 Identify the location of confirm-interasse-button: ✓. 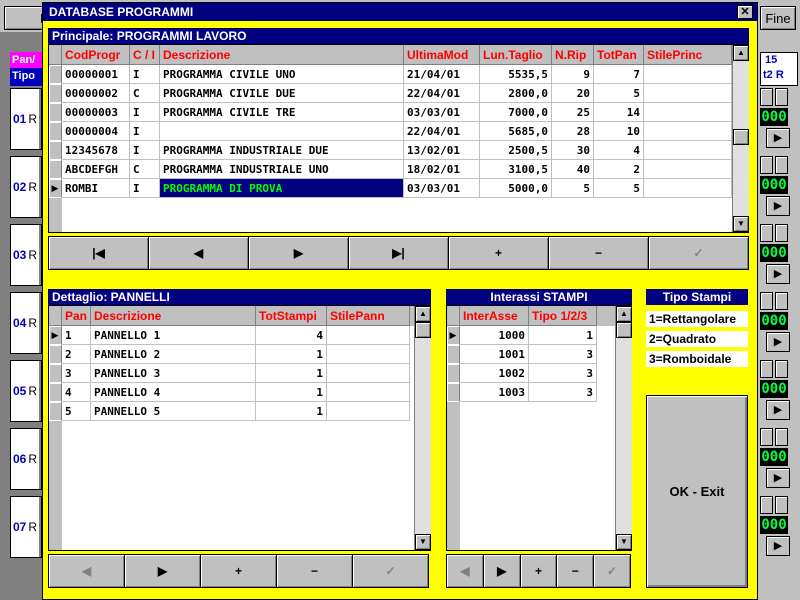
(612, 571).